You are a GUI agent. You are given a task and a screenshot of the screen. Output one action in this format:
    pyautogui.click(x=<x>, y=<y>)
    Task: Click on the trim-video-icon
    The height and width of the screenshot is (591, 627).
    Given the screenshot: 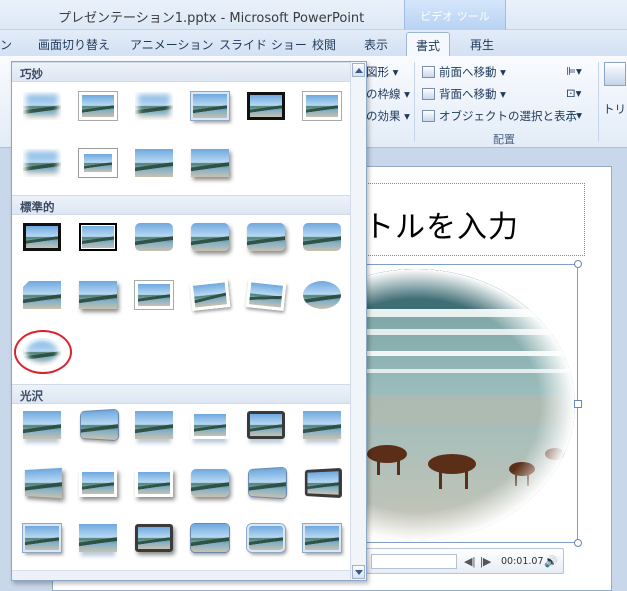 What is the action you would take?
    pyautogui.click(x=615, y=74)
    